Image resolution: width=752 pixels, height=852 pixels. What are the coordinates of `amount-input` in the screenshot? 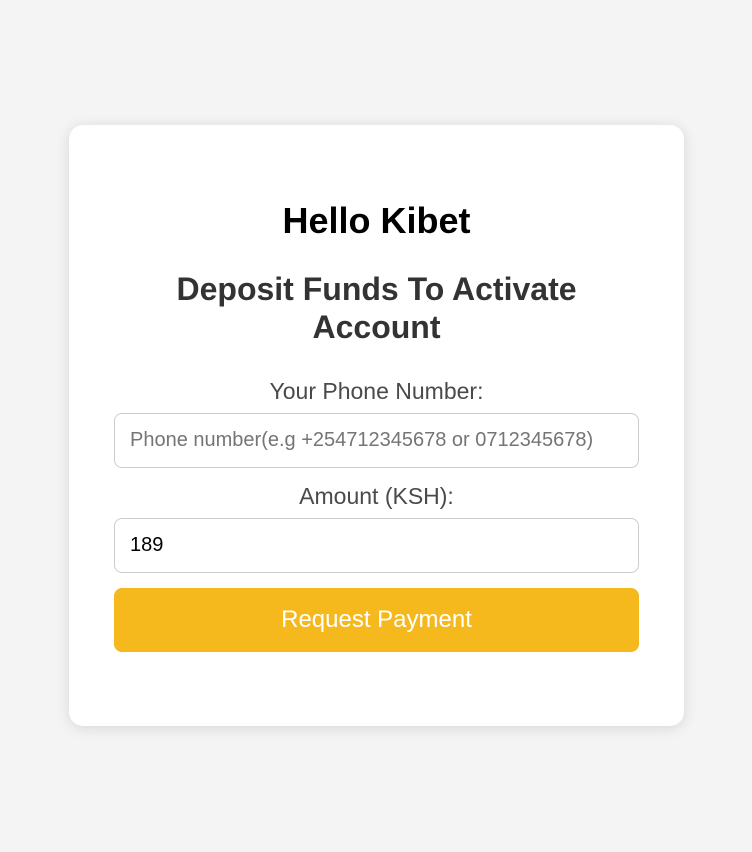 It's located at (376, 545).